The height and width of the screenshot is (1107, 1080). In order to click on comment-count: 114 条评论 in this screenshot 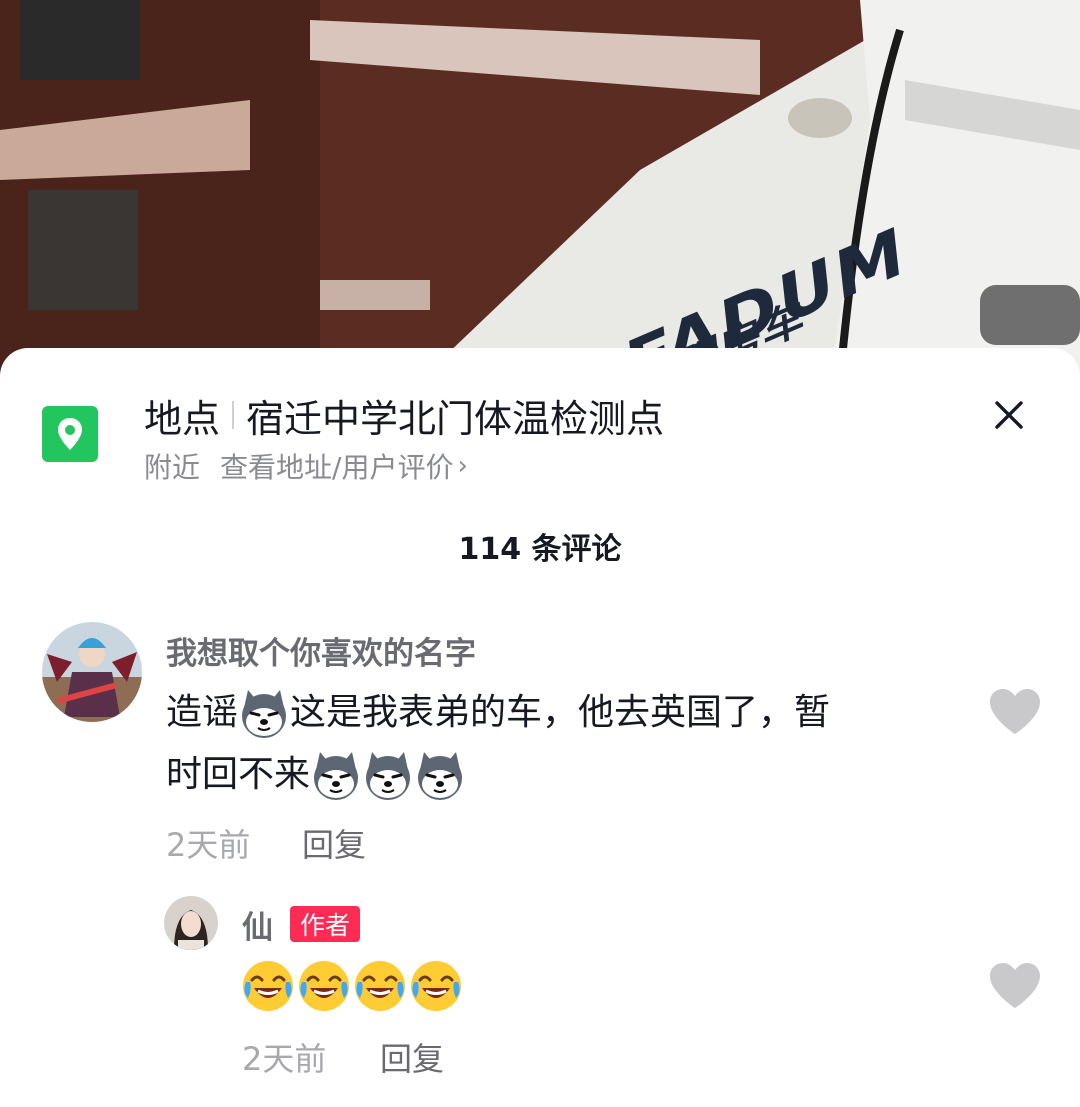, I will do `click(540, 549)`.